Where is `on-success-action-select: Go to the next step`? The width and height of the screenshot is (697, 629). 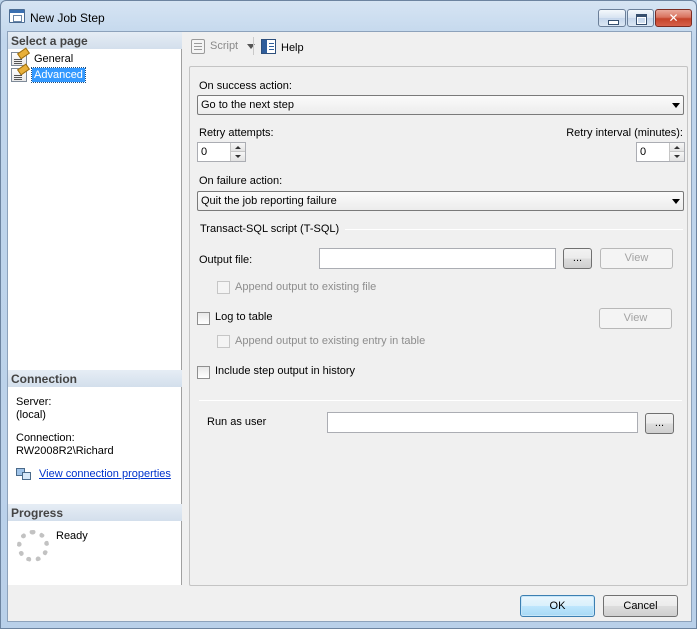 on-success-action-select: Go to the next step is located at coordinates (440, 105).